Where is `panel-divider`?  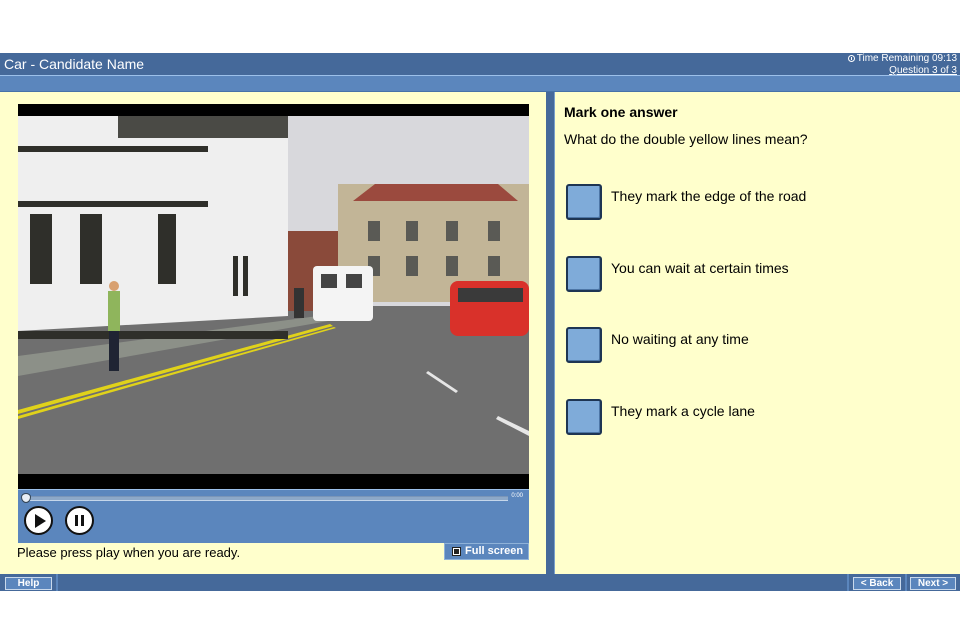 panel-divider is located at coordinates (550, 333).